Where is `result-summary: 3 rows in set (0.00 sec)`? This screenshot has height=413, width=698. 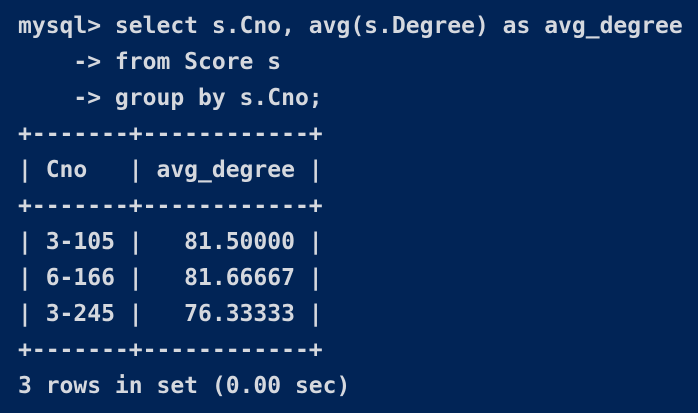
result-summary: 3 rows in set (0.00 sec) is located at coordinates (184, 386).